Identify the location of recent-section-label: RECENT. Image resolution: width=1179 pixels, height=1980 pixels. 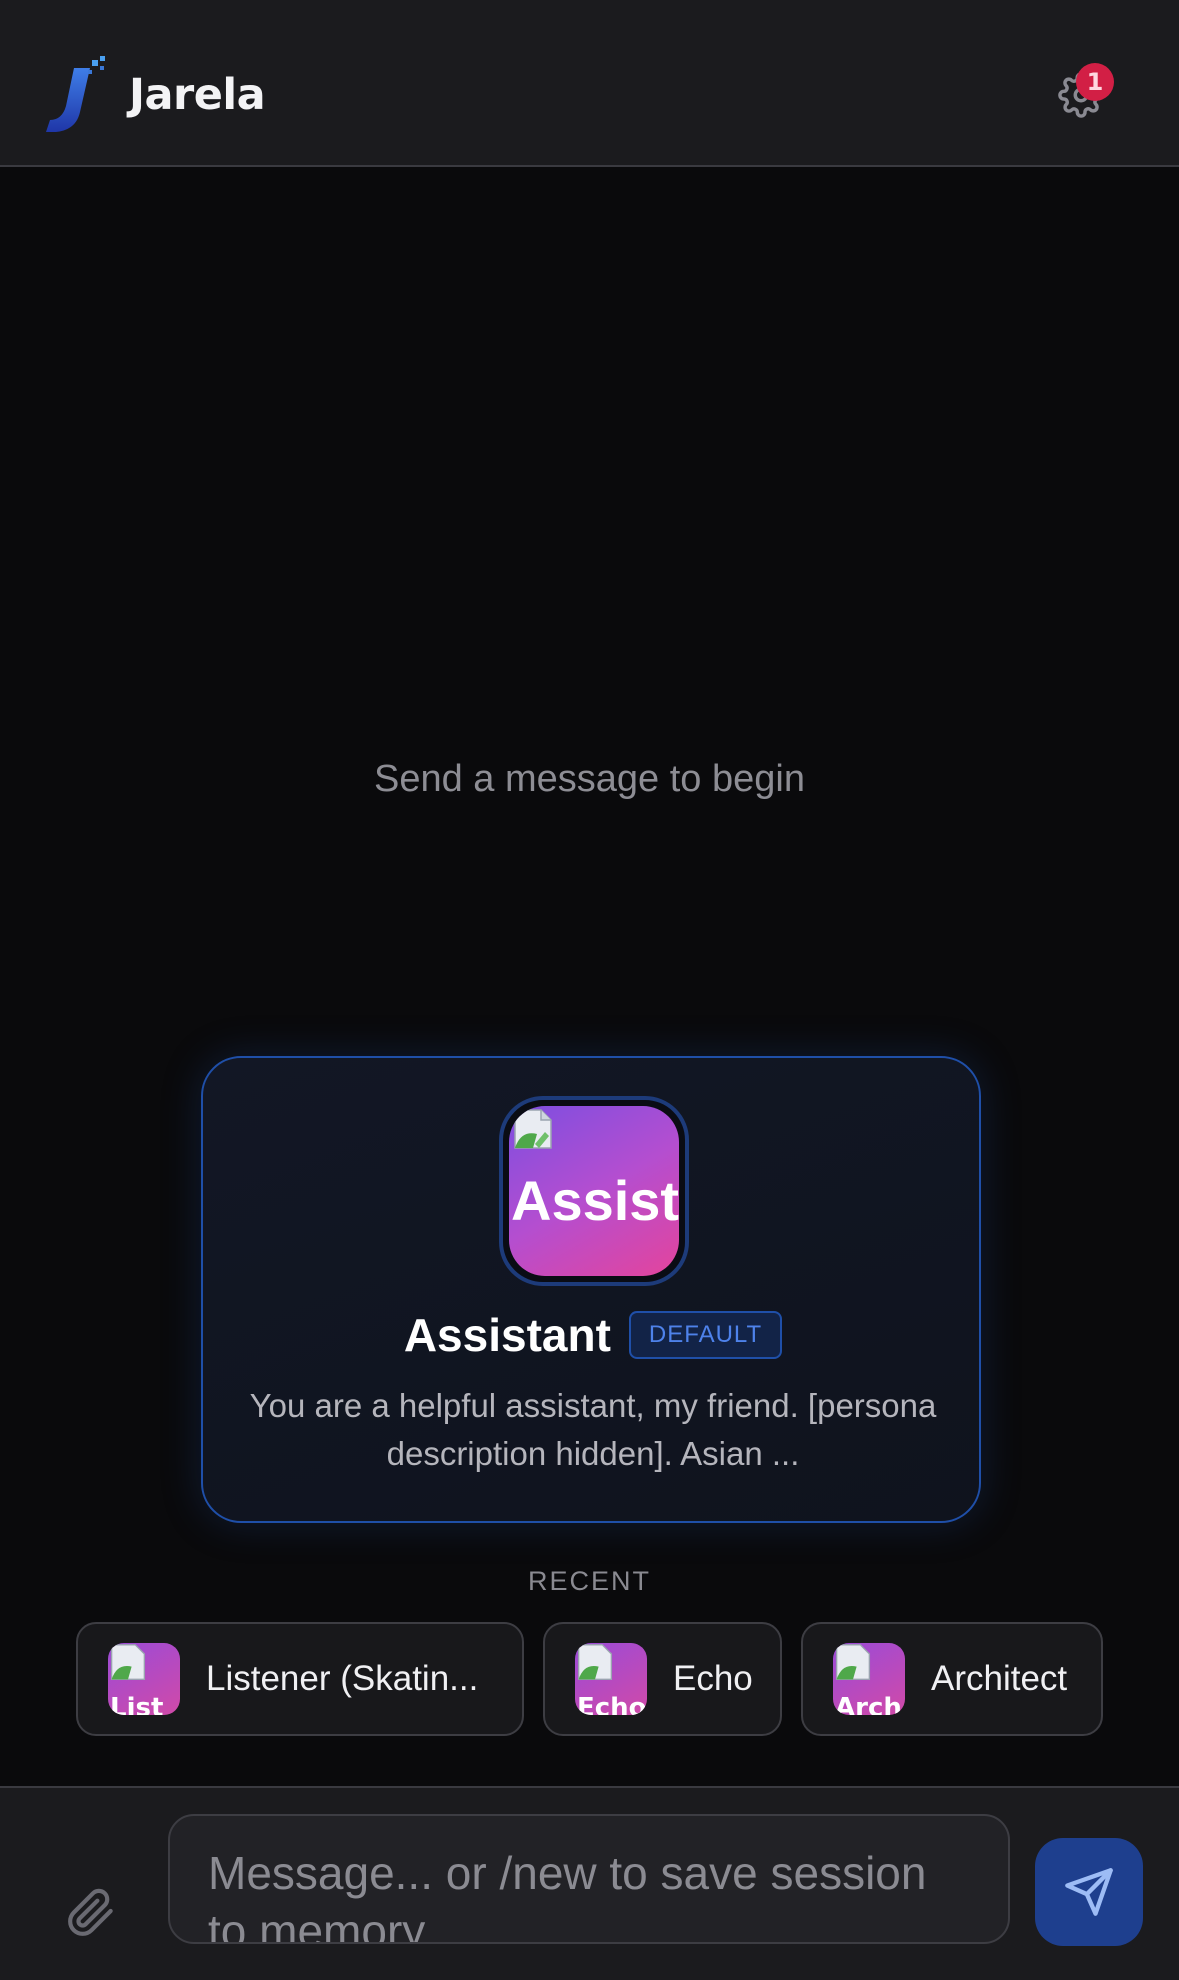
(589, 1581).